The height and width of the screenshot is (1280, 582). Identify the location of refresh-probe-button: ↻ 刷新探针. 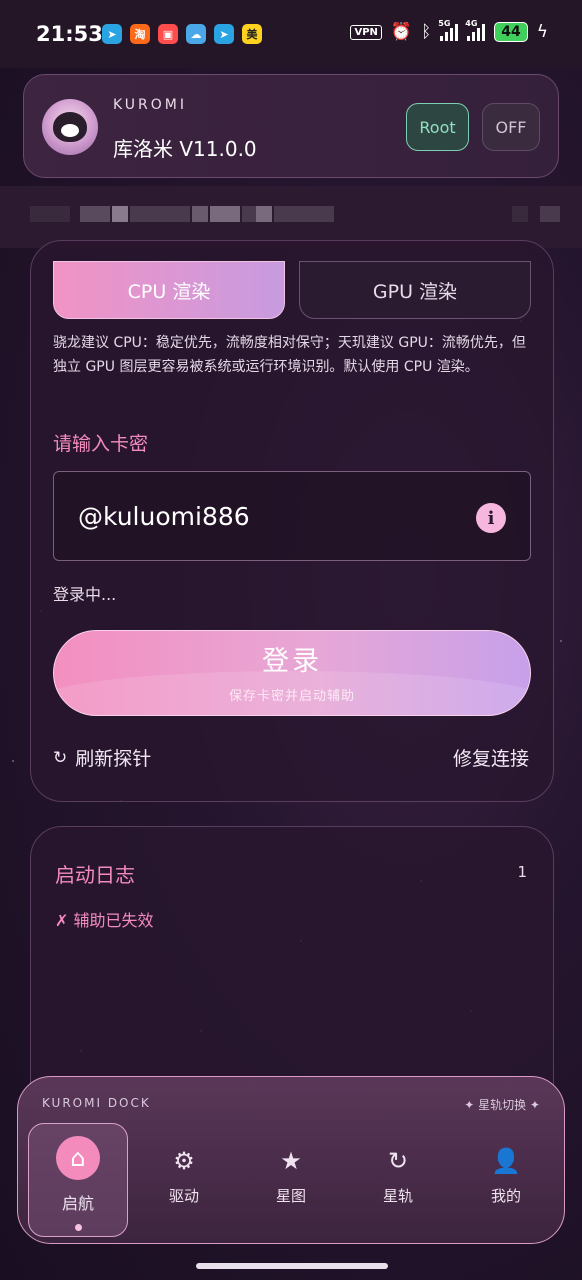
(102, 757).